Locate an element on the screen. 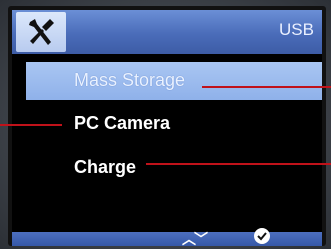 The width and height of the screenshot is (331, 249). menu-item-label: Charge is located at coordinates (105, 167).